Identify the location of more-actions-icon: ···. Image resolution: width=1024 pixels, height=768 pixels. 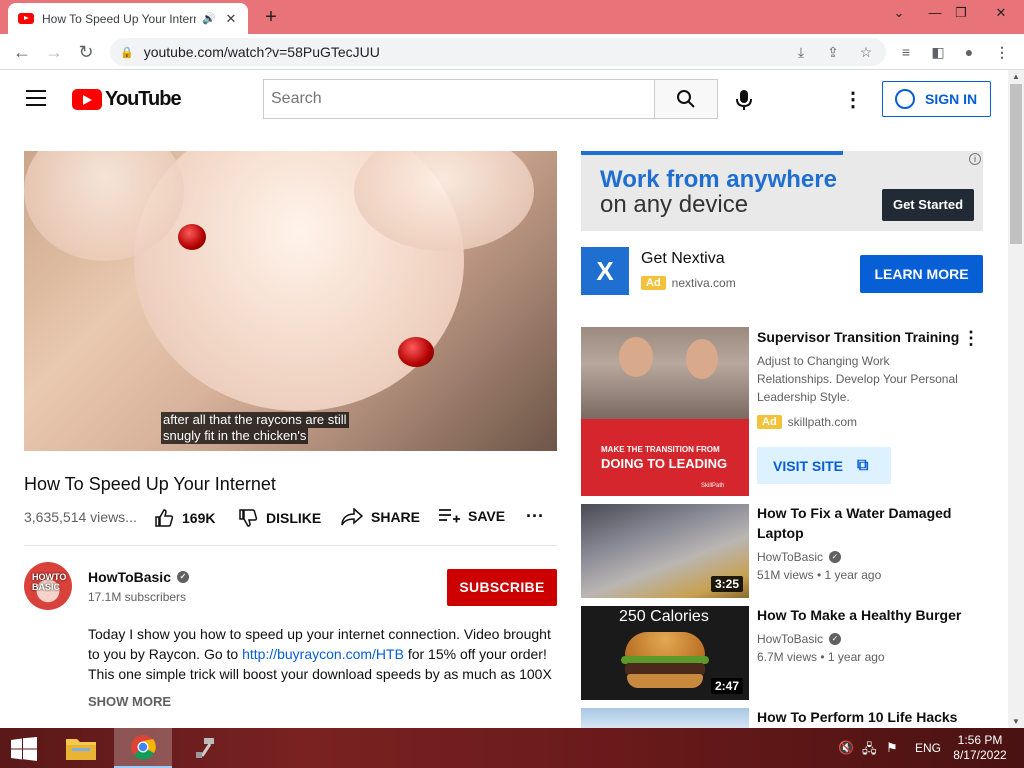
(535, 516).